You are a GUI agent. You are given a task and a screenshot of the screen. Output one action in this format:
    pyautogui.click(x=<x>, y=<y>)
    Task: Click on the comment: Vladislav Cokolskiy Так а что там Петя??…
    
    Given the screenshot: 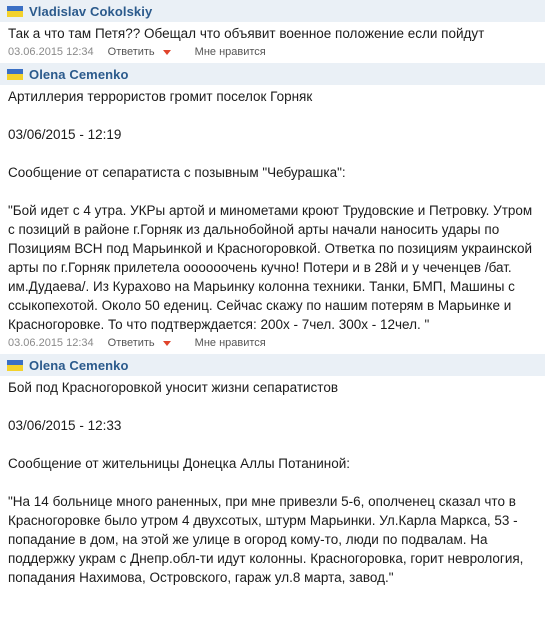 What is the action you would take?
    pyautogui.click(x=272, y=31)
    